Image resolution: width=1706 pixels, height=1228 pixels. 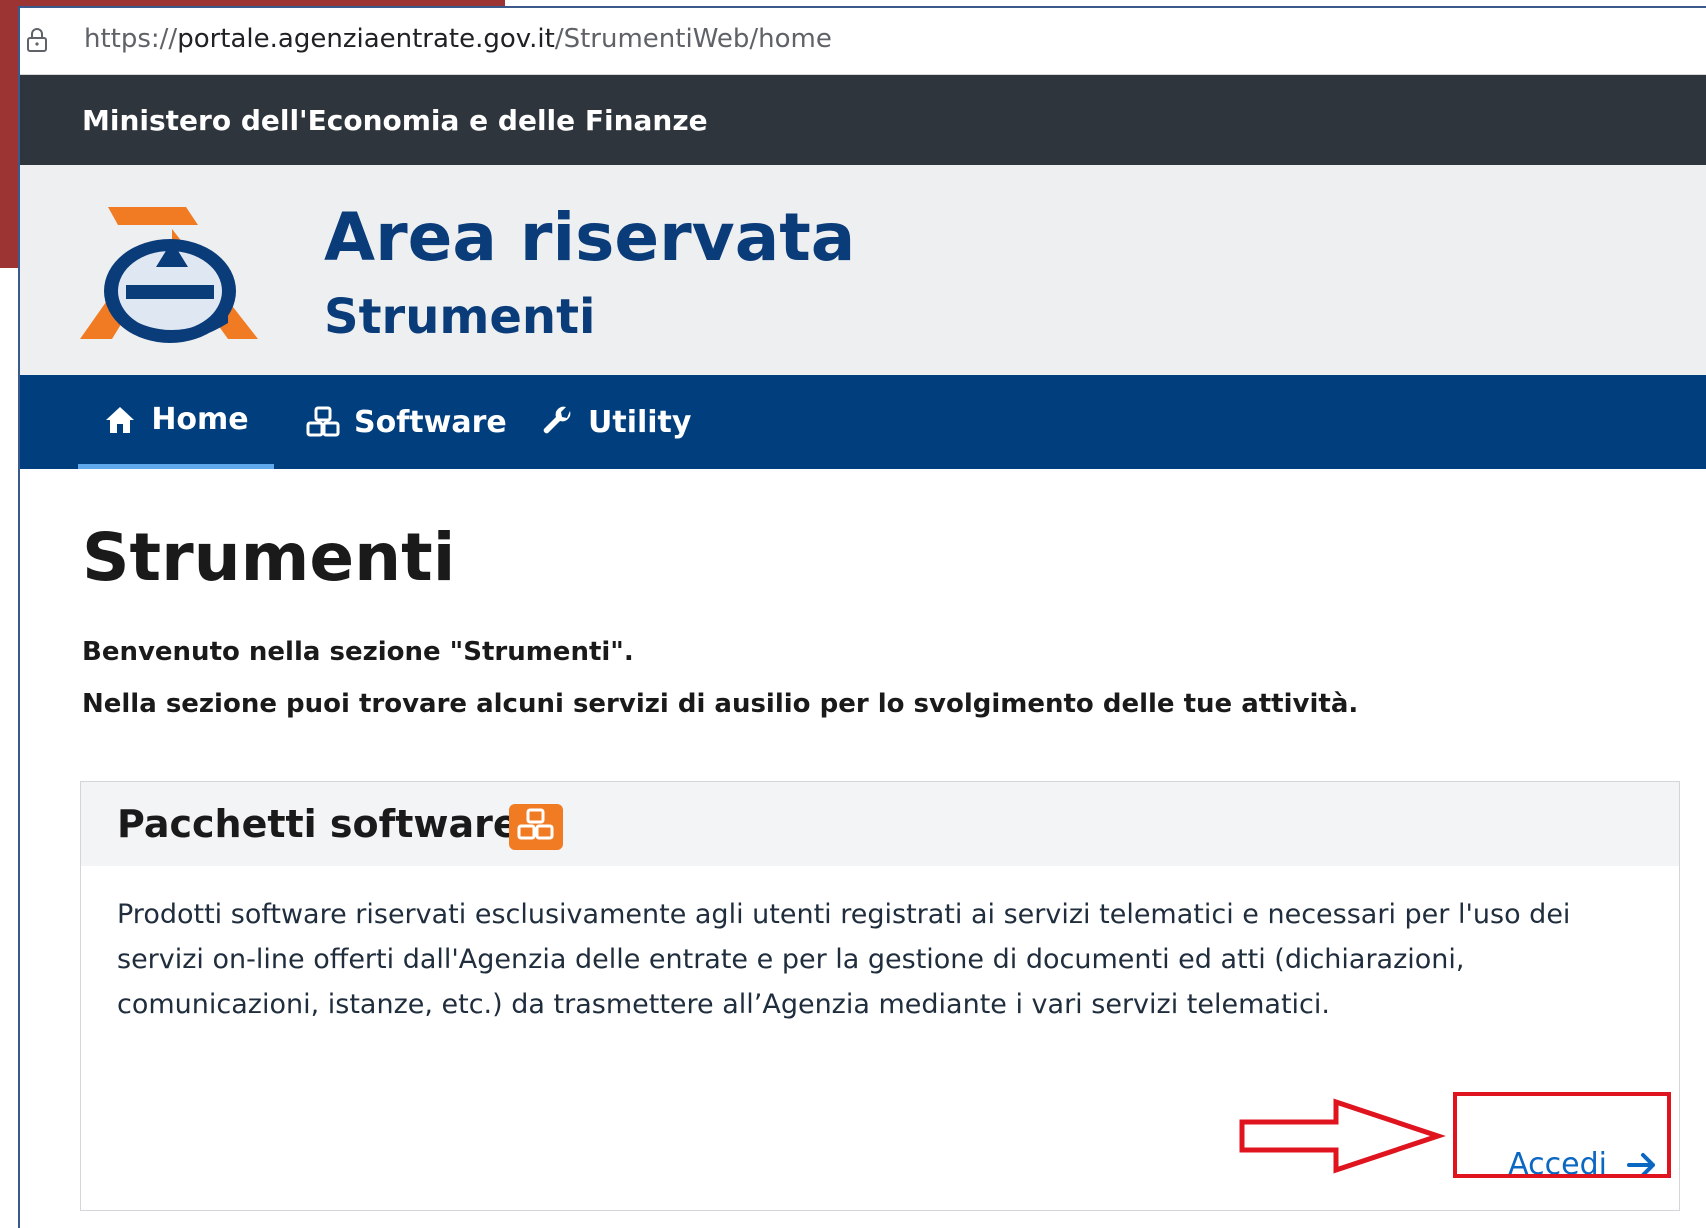 What do you see at coordinates (200, 419) in the screenshot?
I see `nav-item-label: Home` at bounding box center [200, 419].